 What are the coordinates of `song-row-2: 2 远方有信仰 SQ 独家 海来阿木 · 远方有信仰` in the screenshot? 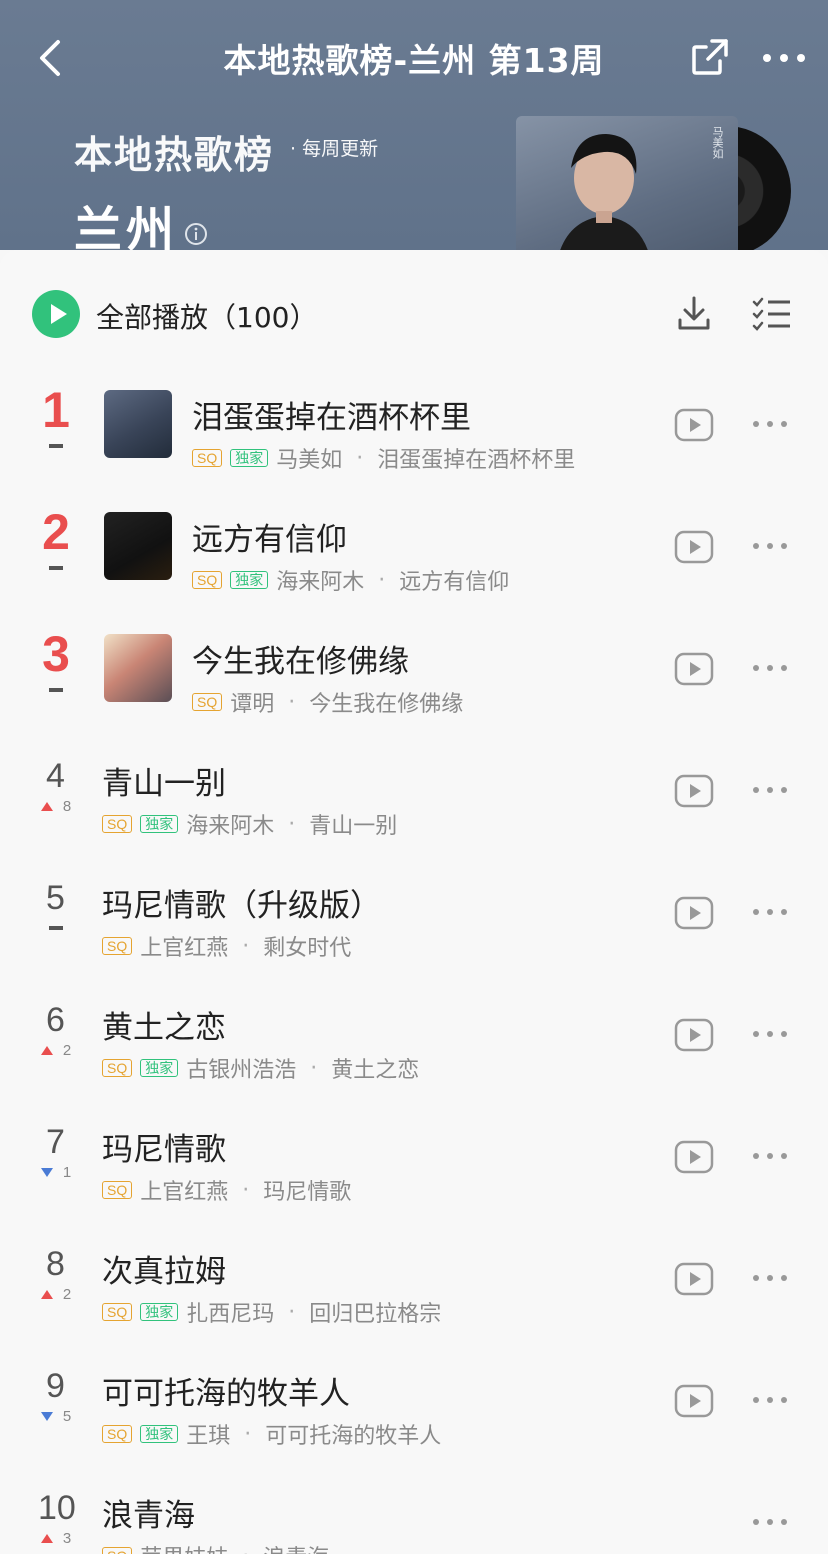 It's located at (414, 543).